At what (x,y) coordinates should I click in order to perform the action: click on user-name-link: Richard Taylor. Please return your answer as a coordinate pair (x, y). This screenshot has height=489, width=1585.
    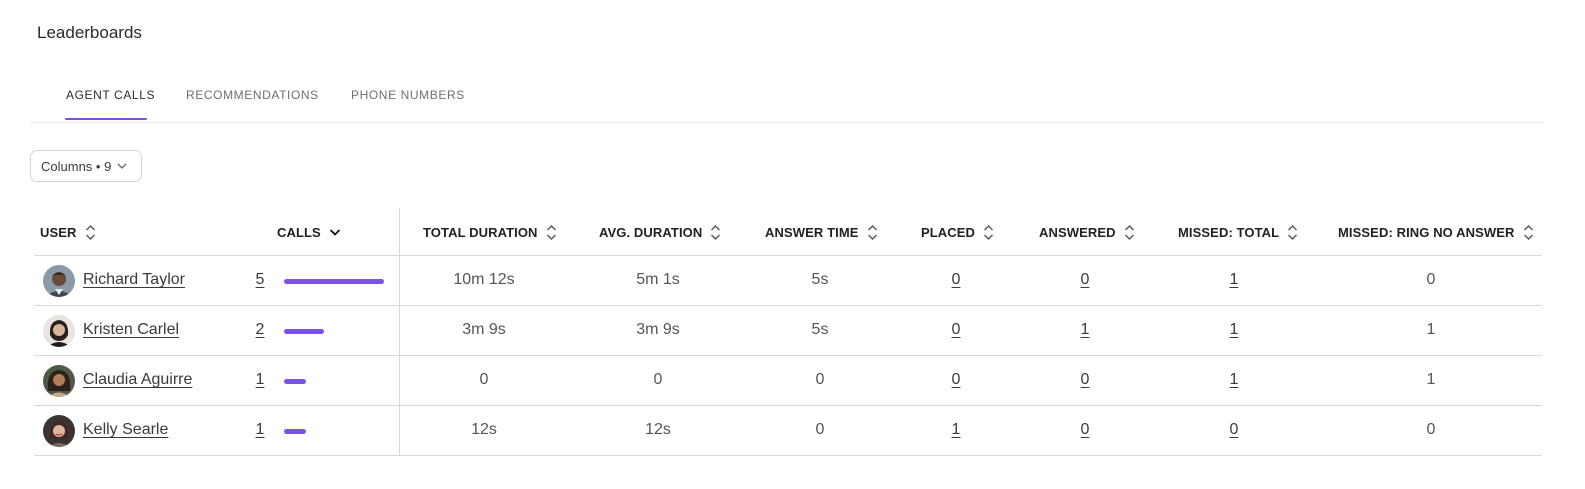
    Looking at the image, I should click on (134, 280).